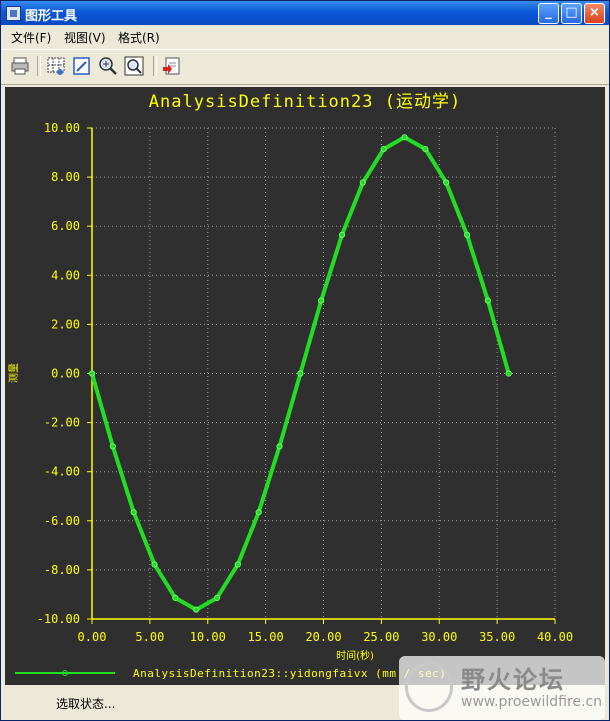 This screenshot has height=721, width=610. What do you see at coordinates (65, 374) in the screenshot?
I see `y-tick-label: 0.00` at bounding box center [65, 374].